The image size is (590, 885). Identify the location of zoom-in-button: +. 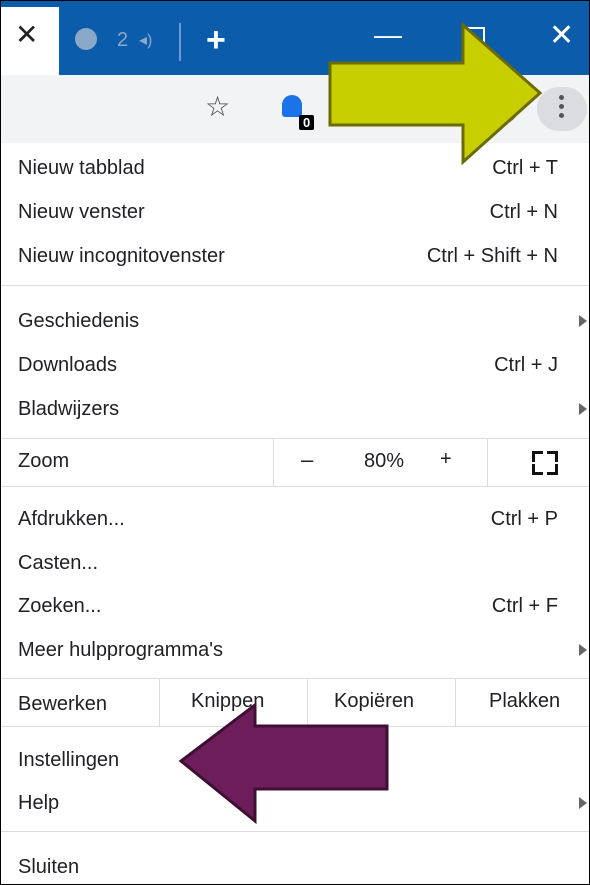
(446, 459).